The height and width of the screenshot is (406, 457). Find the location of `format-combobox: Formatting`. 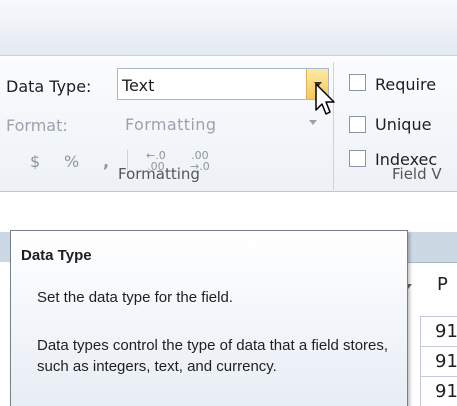

format-combobox: Formatting is located at coordinates (223, 123).